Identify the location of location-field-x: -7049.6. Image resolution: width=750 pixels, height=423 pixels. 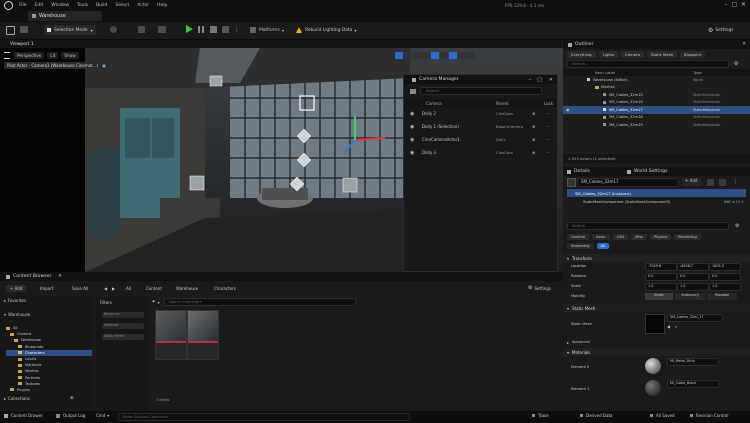
(661, 267).